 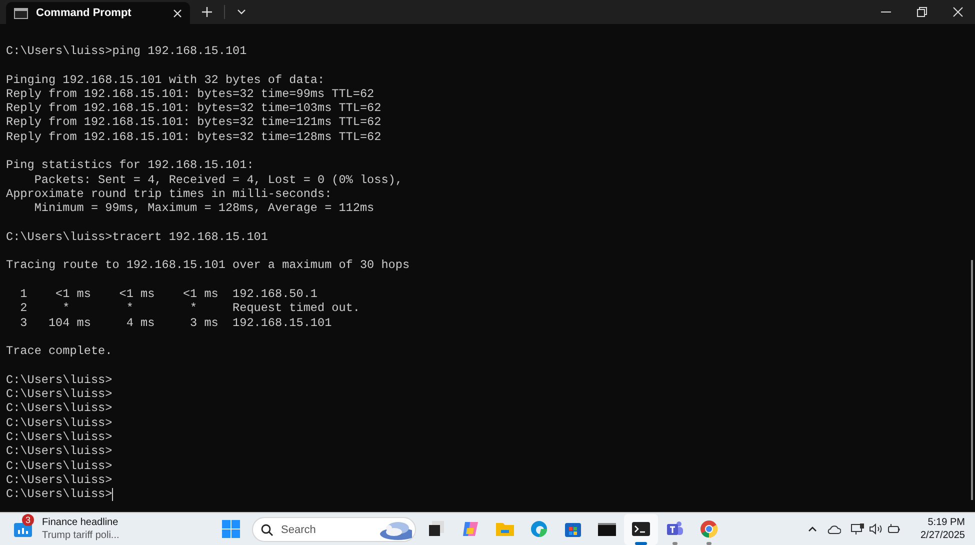 I want to click on widget-title: Finance headline, so click(x=81, y=522).